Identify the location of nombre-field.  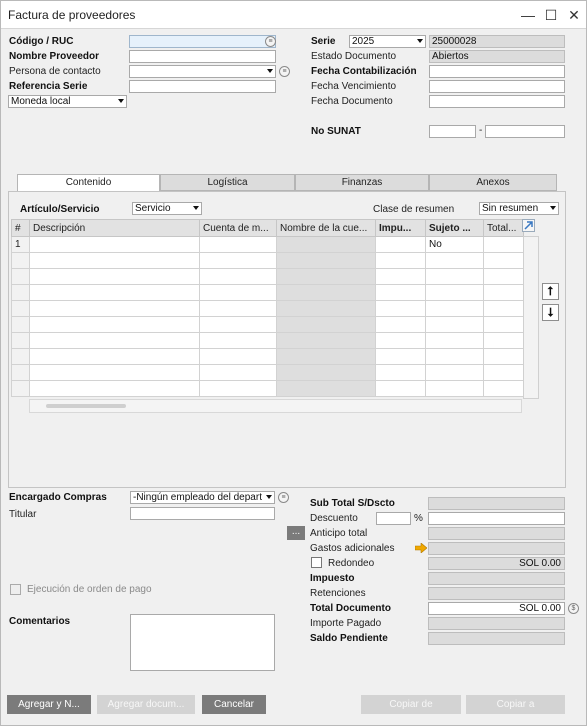
(202, 56).